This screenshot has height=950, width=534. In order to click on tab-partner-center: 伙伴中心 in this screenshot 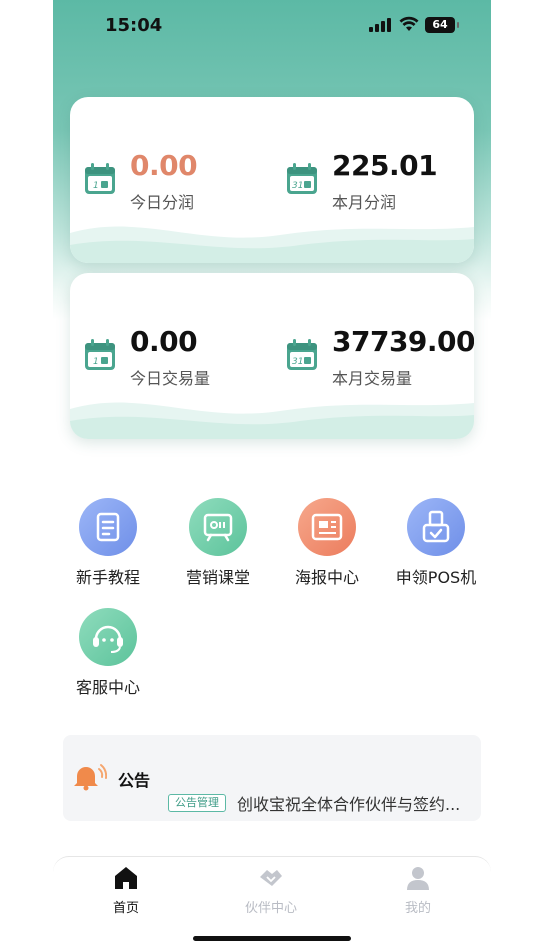, I will do `click(271, 890)`.